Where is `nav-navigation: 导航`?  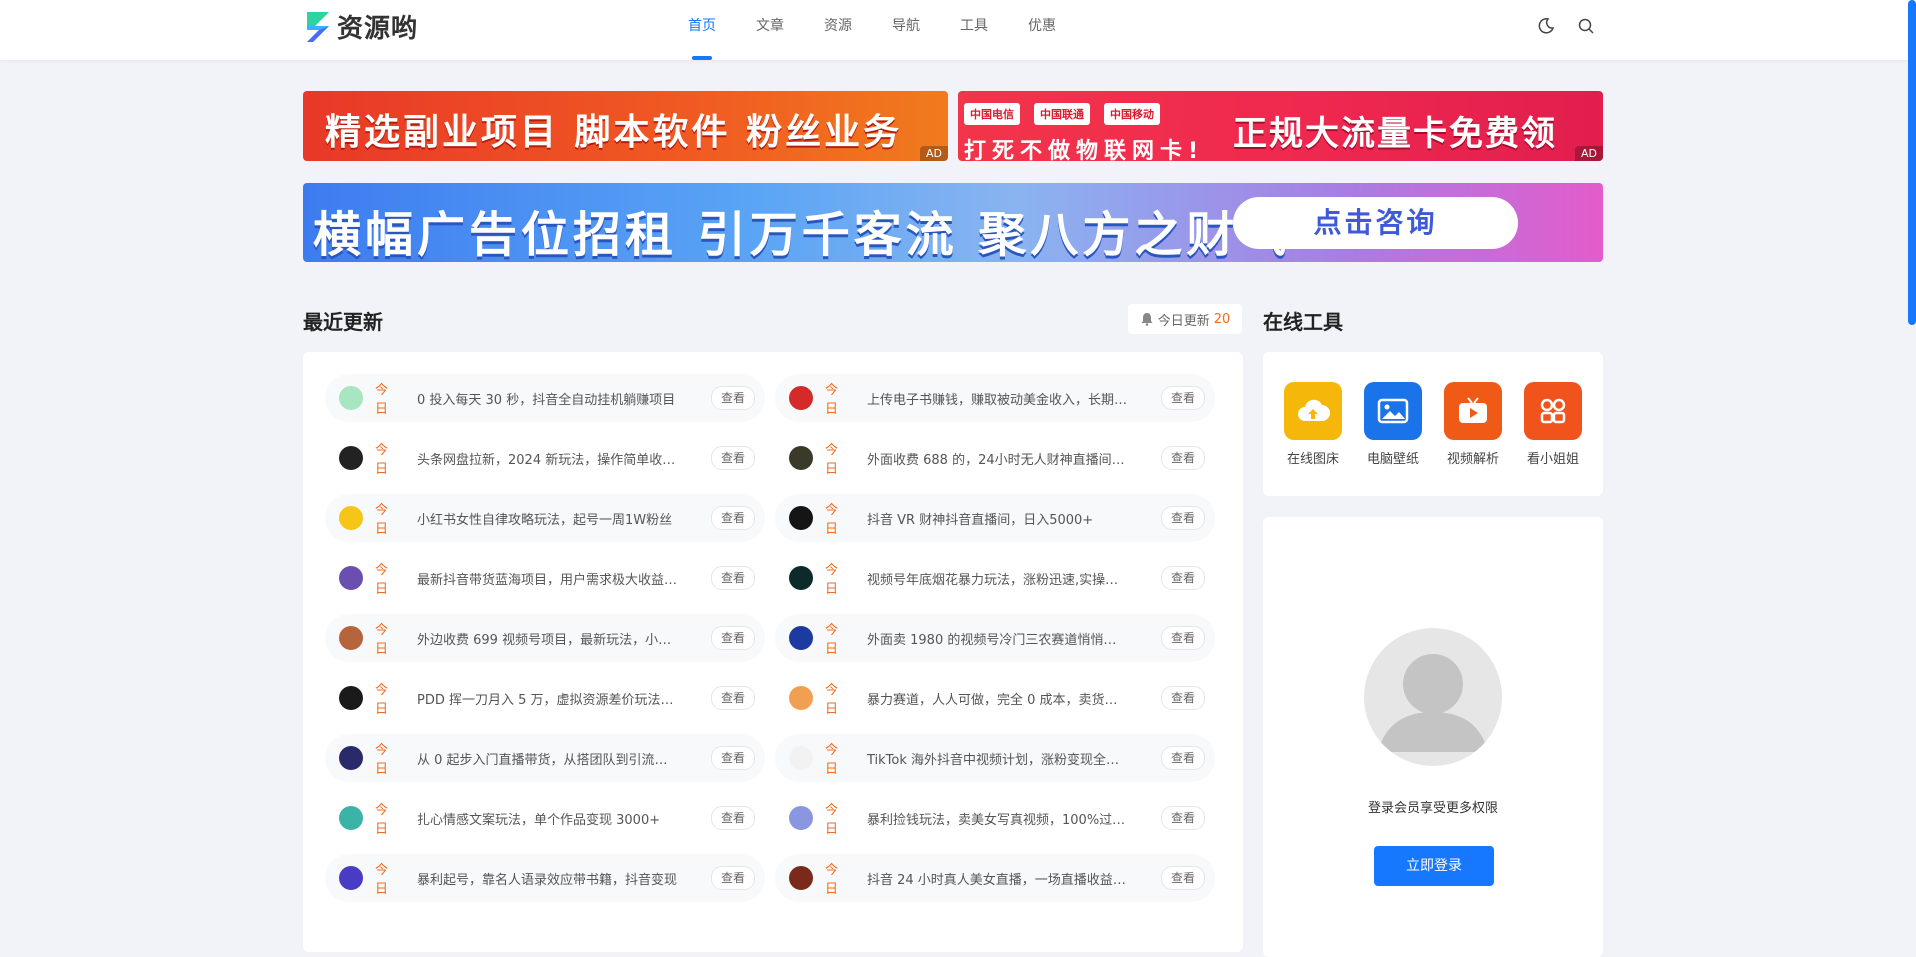
nav-navigation: 导航 is located at coordinates (906, 30).